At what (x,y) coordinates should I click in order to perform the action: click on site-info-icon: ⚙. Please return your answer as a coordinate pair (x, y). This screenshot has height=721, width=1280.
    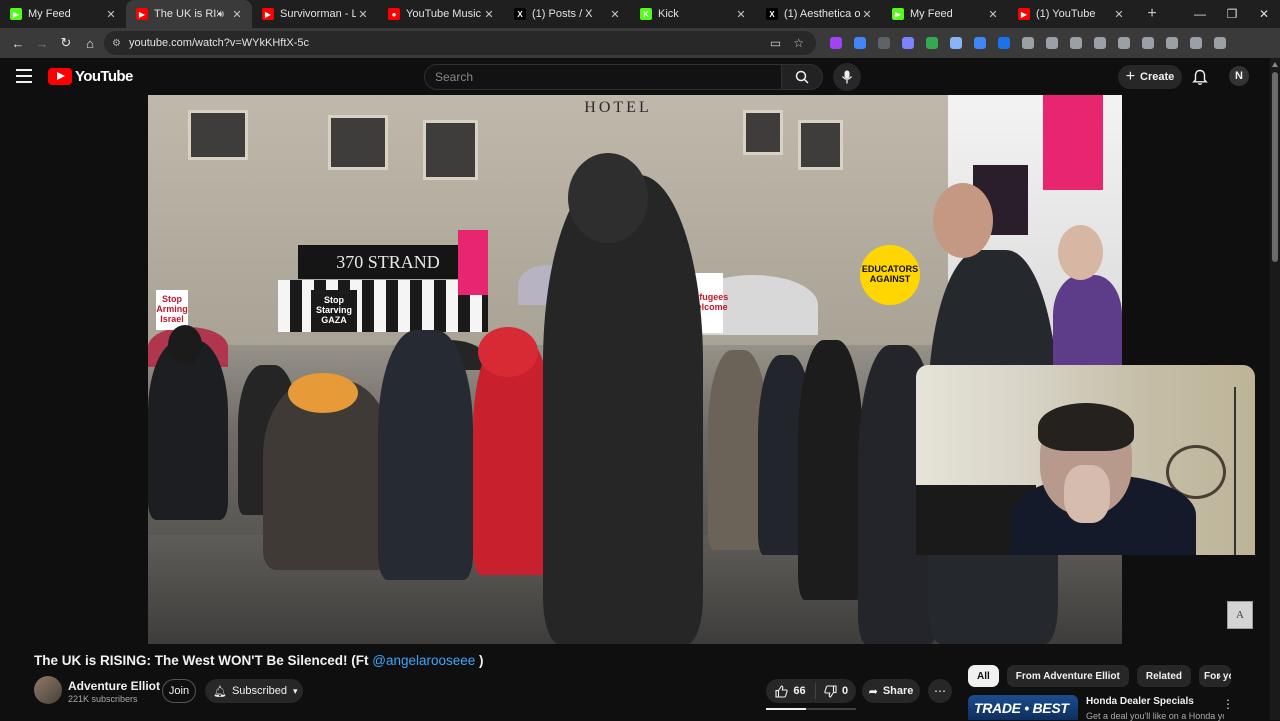
    Looking at the image, I should click on (116, 43).